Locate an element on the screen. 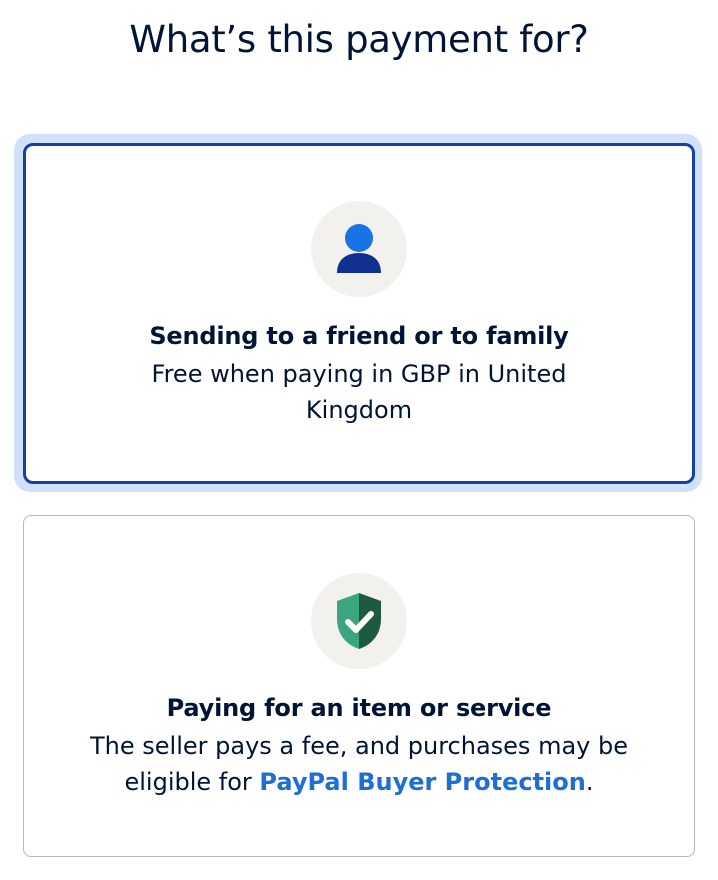  shield-check-icon is located at coordinates (359, 621).